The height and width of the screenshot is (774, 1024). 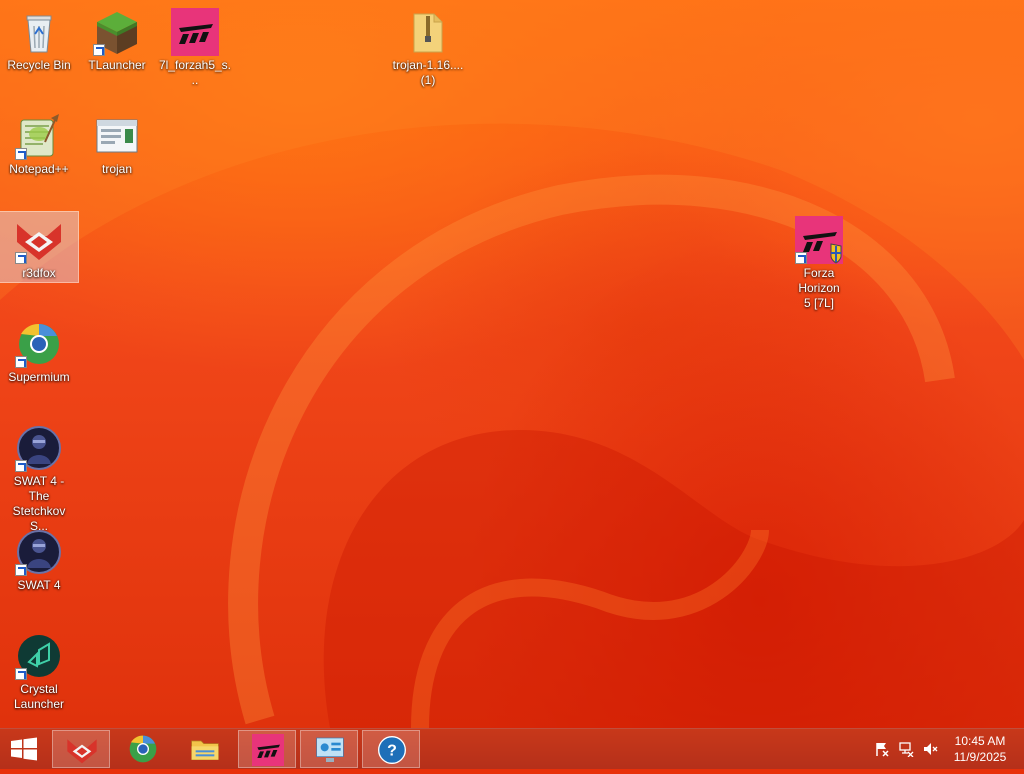 I want to click on desktop-icon-forza-horizon-5: Forza Horizon 5 [7L], so click(x=819, y=261).